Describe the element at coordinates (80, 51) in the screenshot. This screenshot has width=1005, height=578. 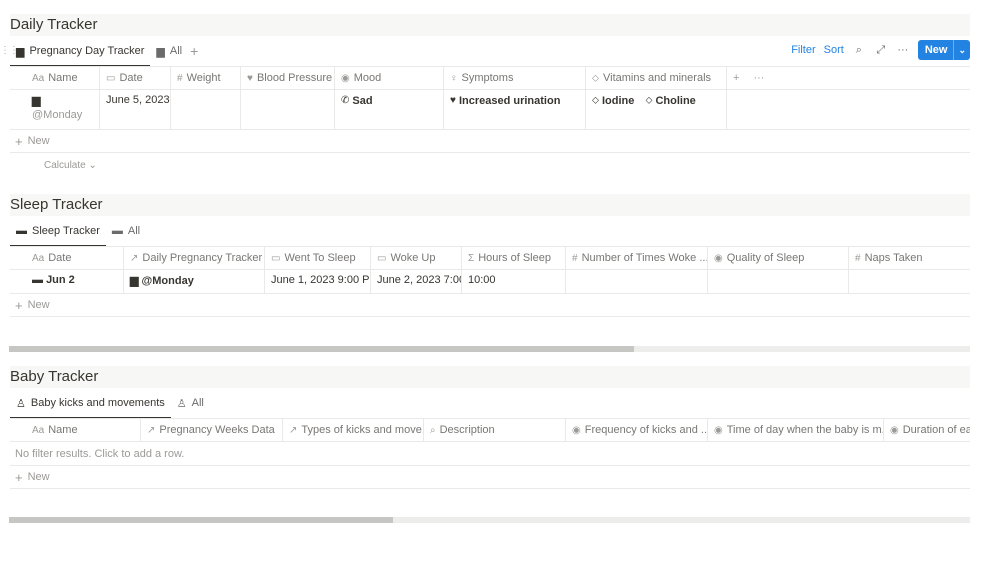
I see `tab-pregnancy-day-tracker: ▆ Pregnancy Day Tracker` at that location.